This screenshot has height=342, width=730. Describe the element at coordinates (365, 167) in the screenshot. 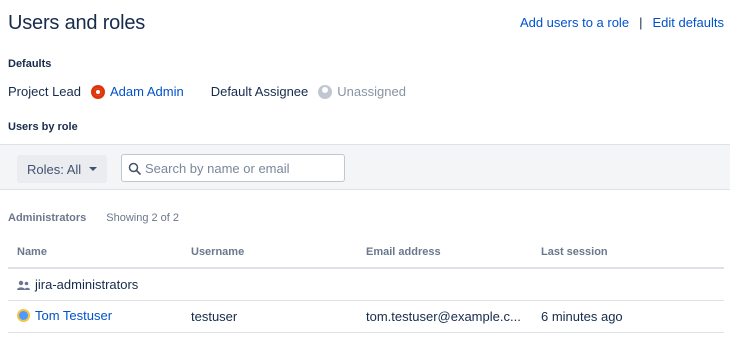

I see `filter-toolbar: Roles: All` at that location.